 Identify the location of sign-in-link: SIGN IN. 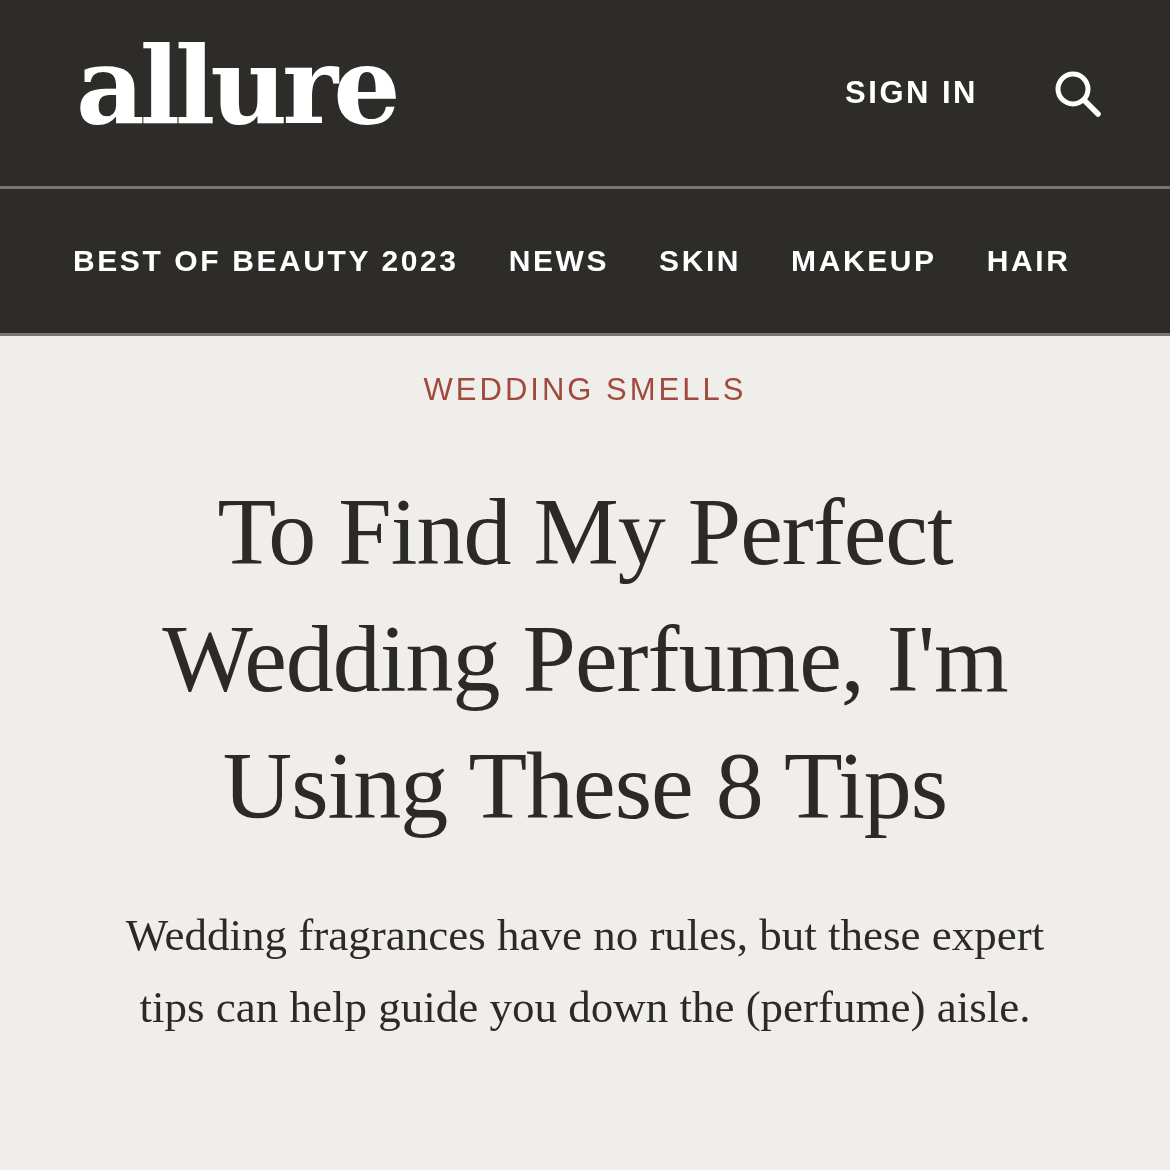
(911, 93).